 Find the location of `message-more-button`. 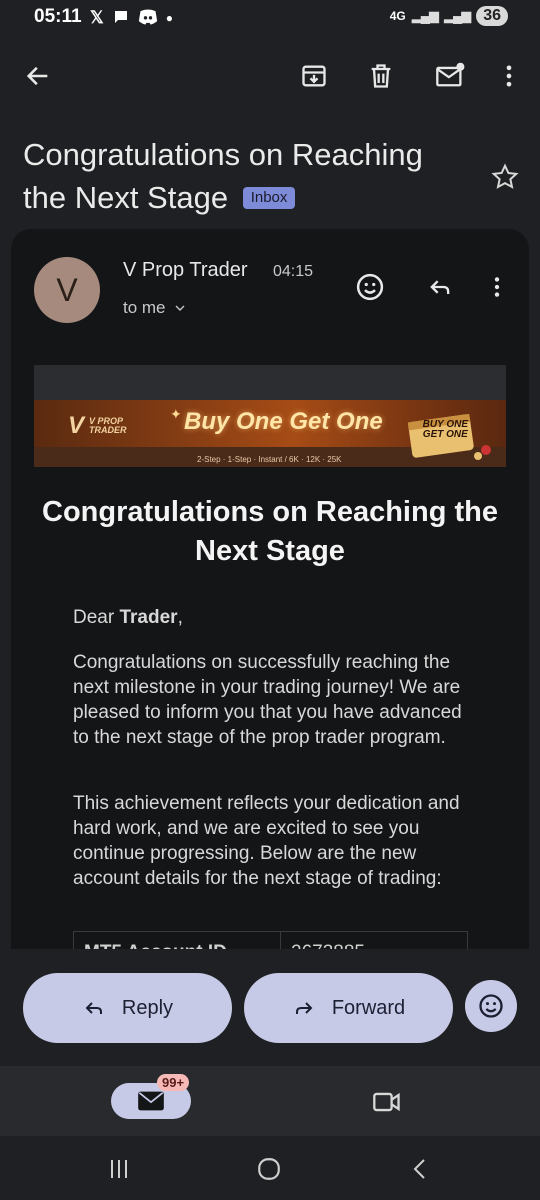

message-more-button is located at coordinates (497, 287).